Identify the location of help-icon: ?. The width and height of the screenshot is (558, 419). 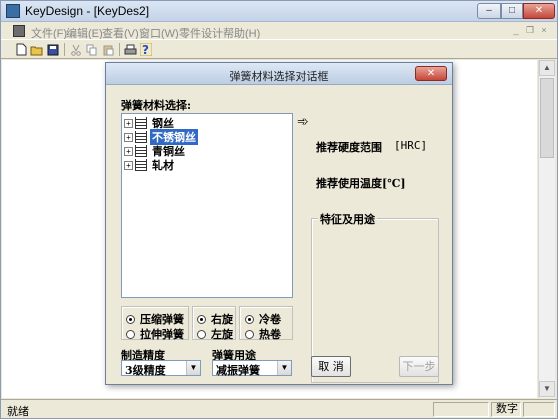
(146, 49).